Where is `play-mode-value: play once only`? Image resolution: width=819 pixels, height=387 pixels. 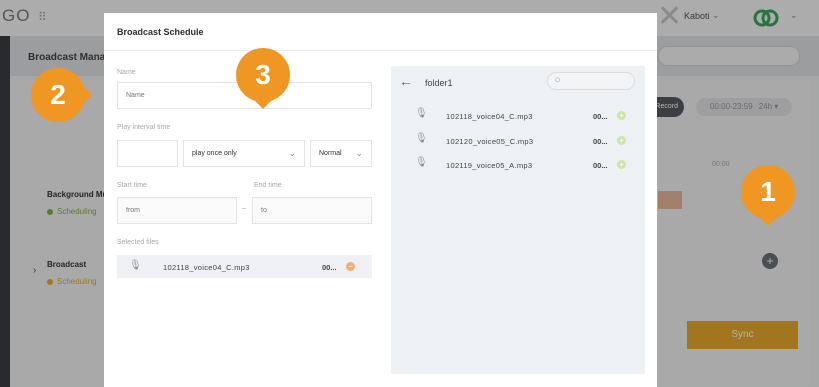 play-mode-value: play once only is located at coordinates (214, 153).